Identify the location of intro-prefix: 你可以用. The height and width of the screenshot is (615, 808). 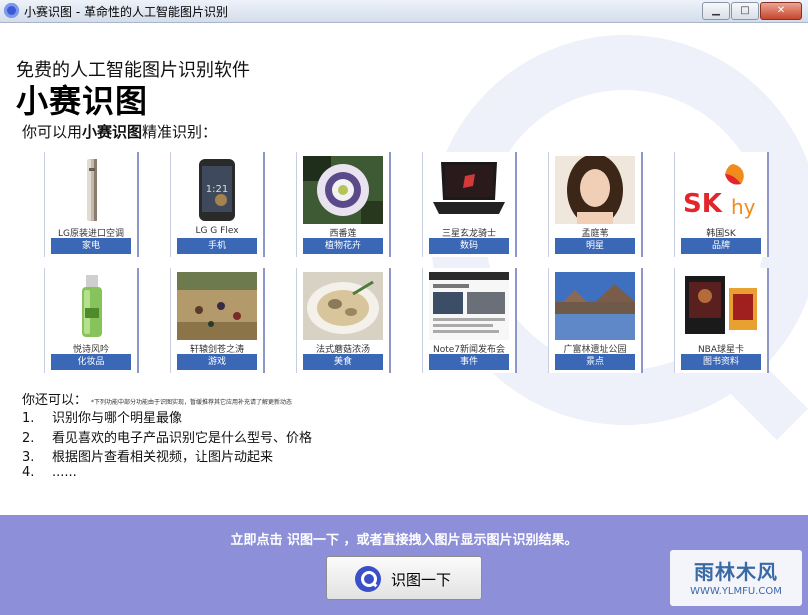
(52, 132).